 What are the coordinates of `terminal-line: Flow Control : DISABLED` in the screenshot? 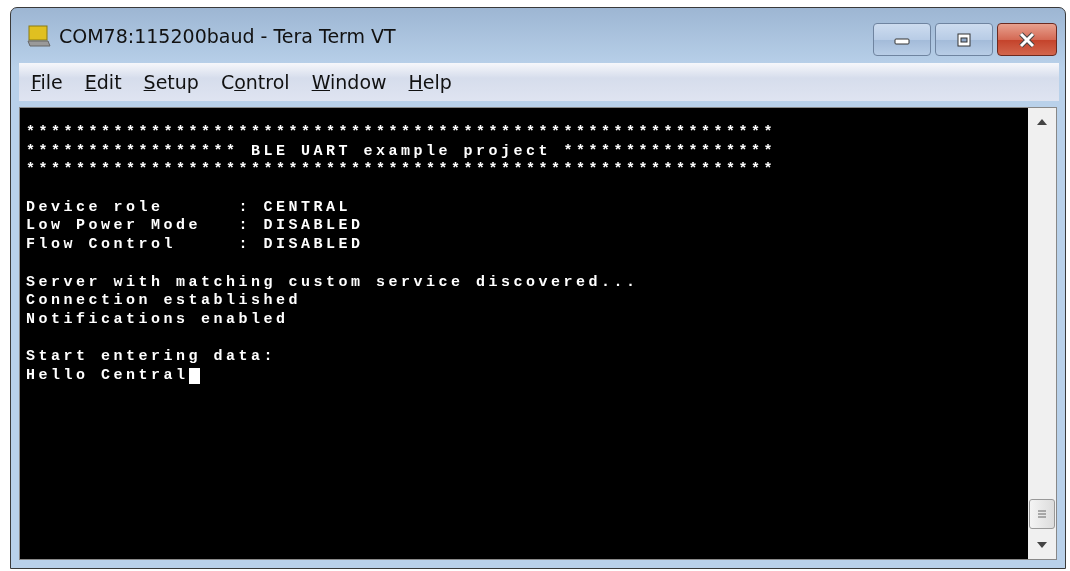 It's located at (195, 245).